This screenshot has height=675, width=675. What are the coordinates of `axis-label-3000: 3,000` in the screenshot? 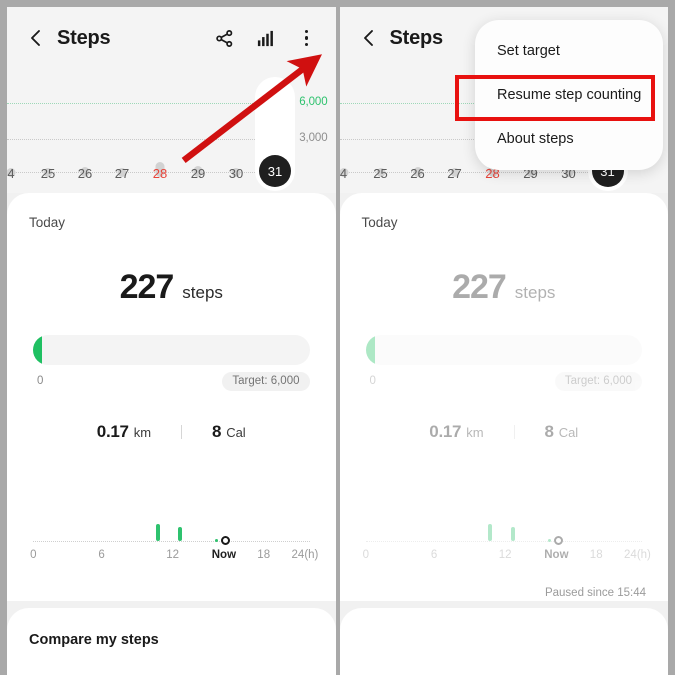 It's located at (313, 138).